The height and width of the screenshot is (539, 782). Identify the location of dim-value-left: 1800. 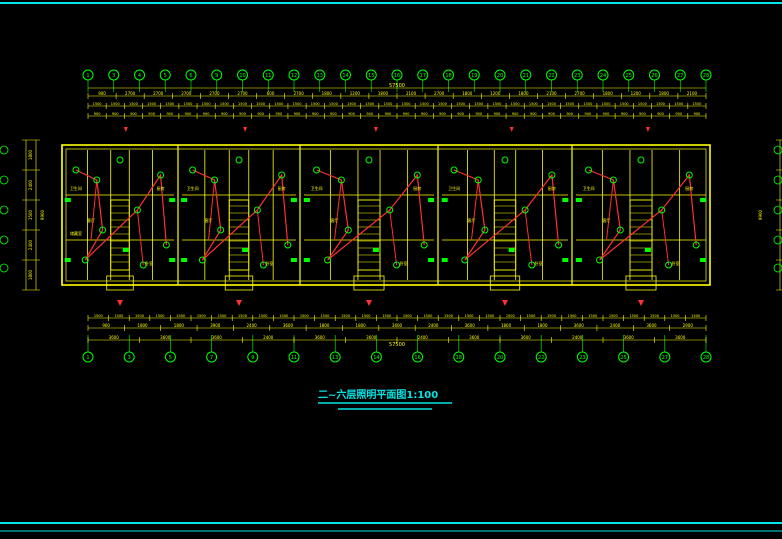
(30, 274).